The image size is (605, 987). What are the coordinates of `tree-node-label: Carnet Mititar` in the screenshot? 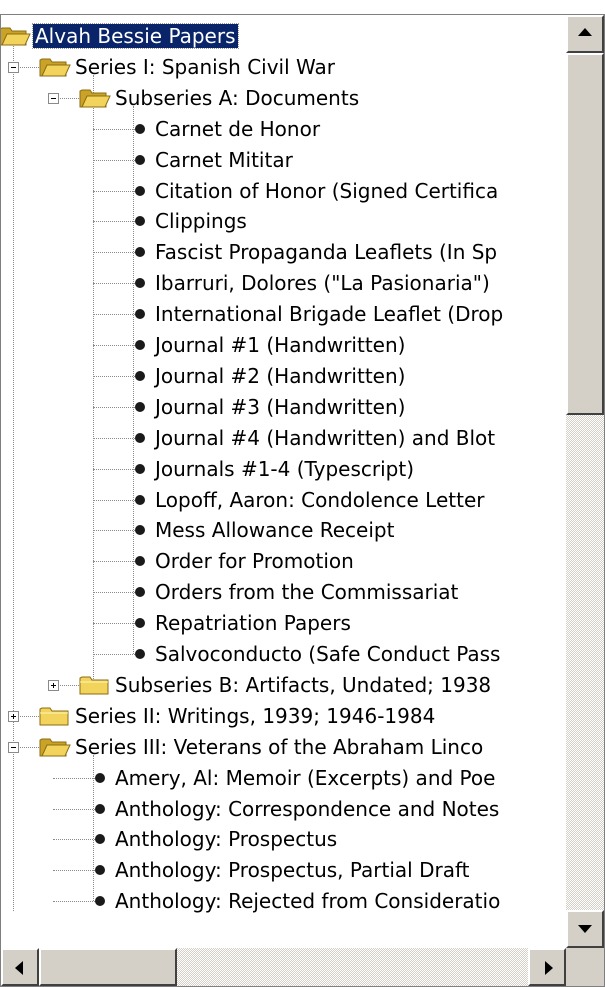 It's located at (224, 160).